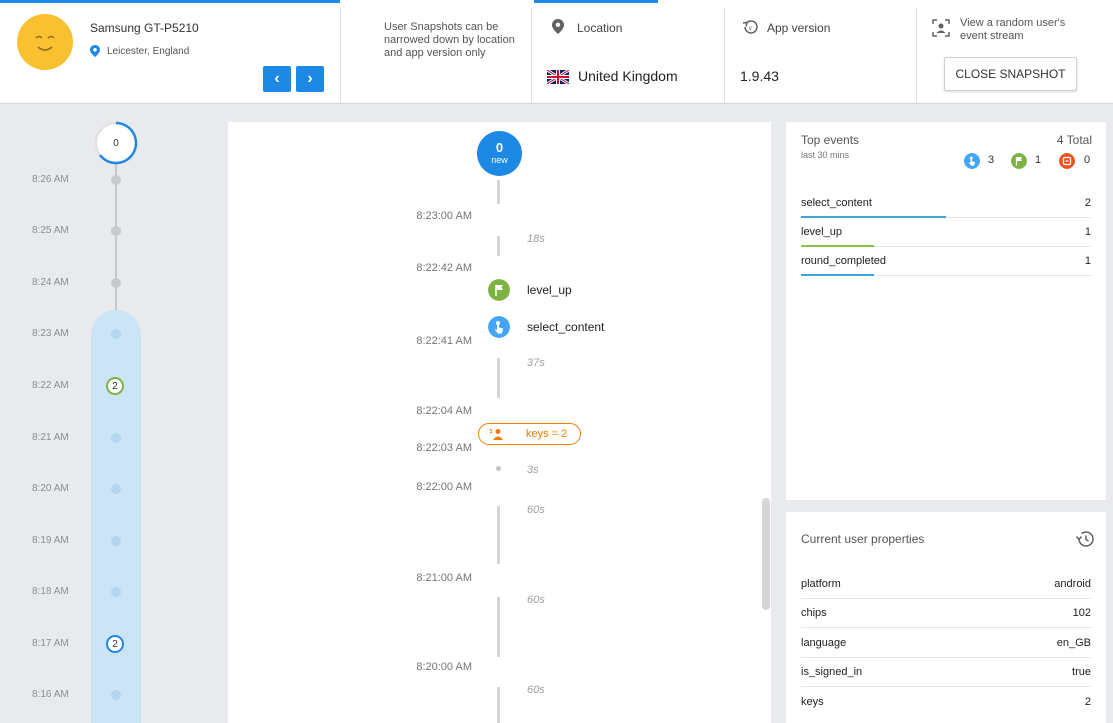 The width and height of the screenshot is (1113, 723). What do you see at coordinates (50, 591) in the screenshot?
I see `timeline-time: 8:18 AM` at bounding box center [50, 591].